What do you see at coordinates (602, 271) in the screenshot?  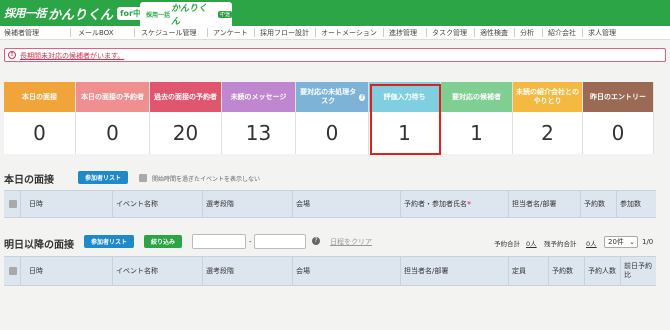 I see `col-reserved-people: 予約人数` at bounding box center [602, 271].